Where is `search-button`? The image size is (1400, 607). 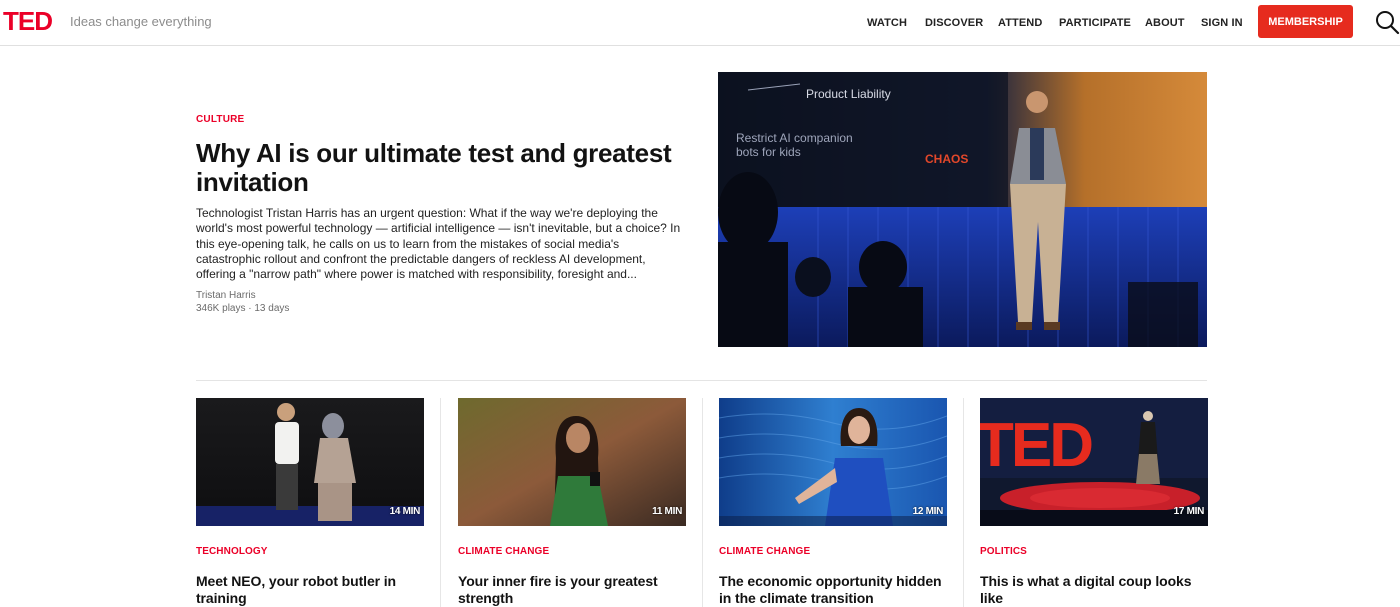
search-button is located at coordinates (1387, 22).